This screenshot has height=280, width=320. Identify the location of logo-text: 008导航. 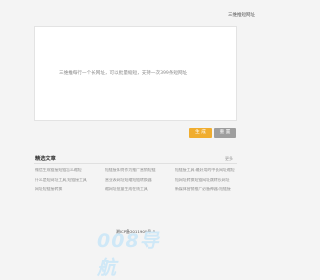
(128, 254).